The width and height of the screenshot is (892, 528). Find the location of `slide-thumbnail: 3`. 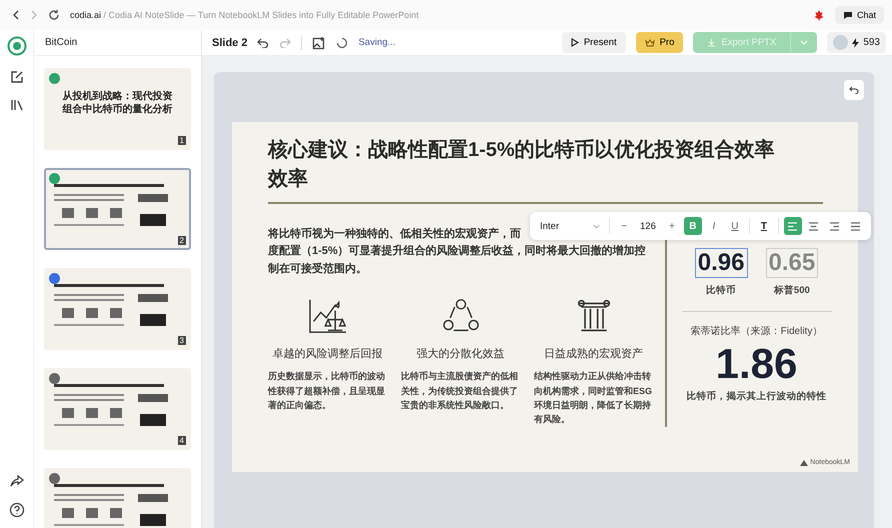

slide-thumbnail: 3 is located at coordinates (117, 309).